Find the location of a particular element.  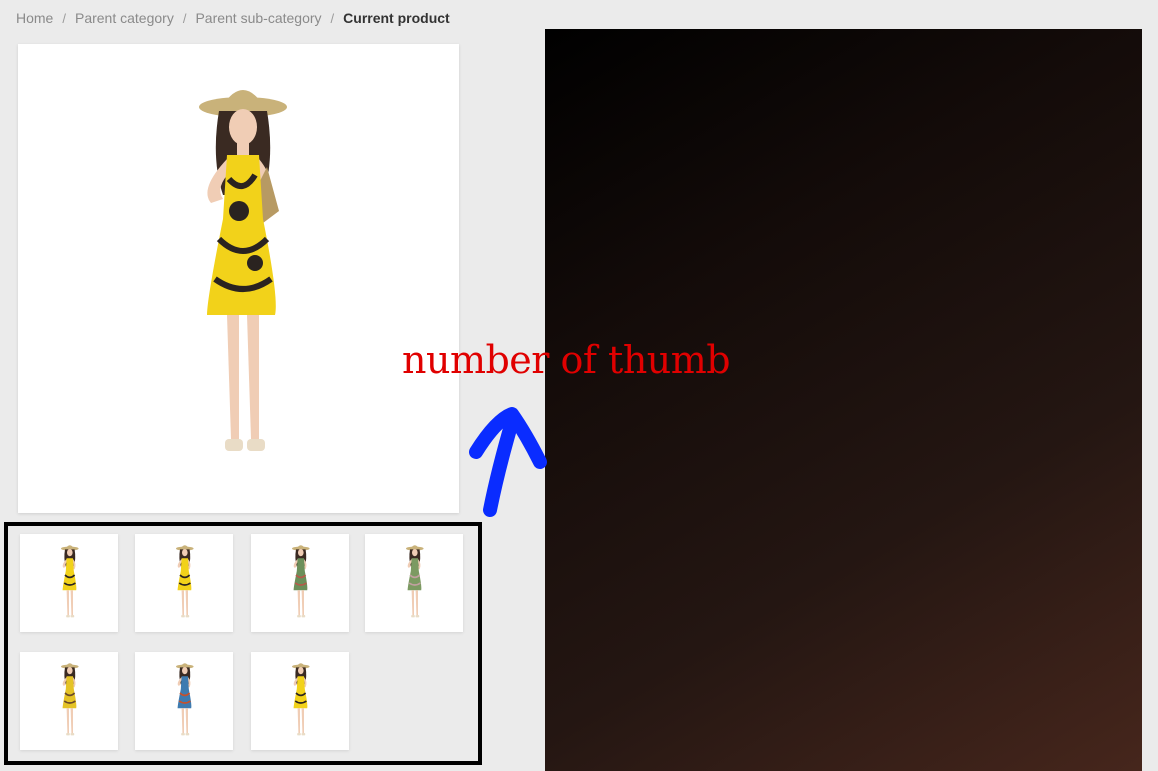

breadcrumb-current-product: Current product is located at coordinates (396, 18).